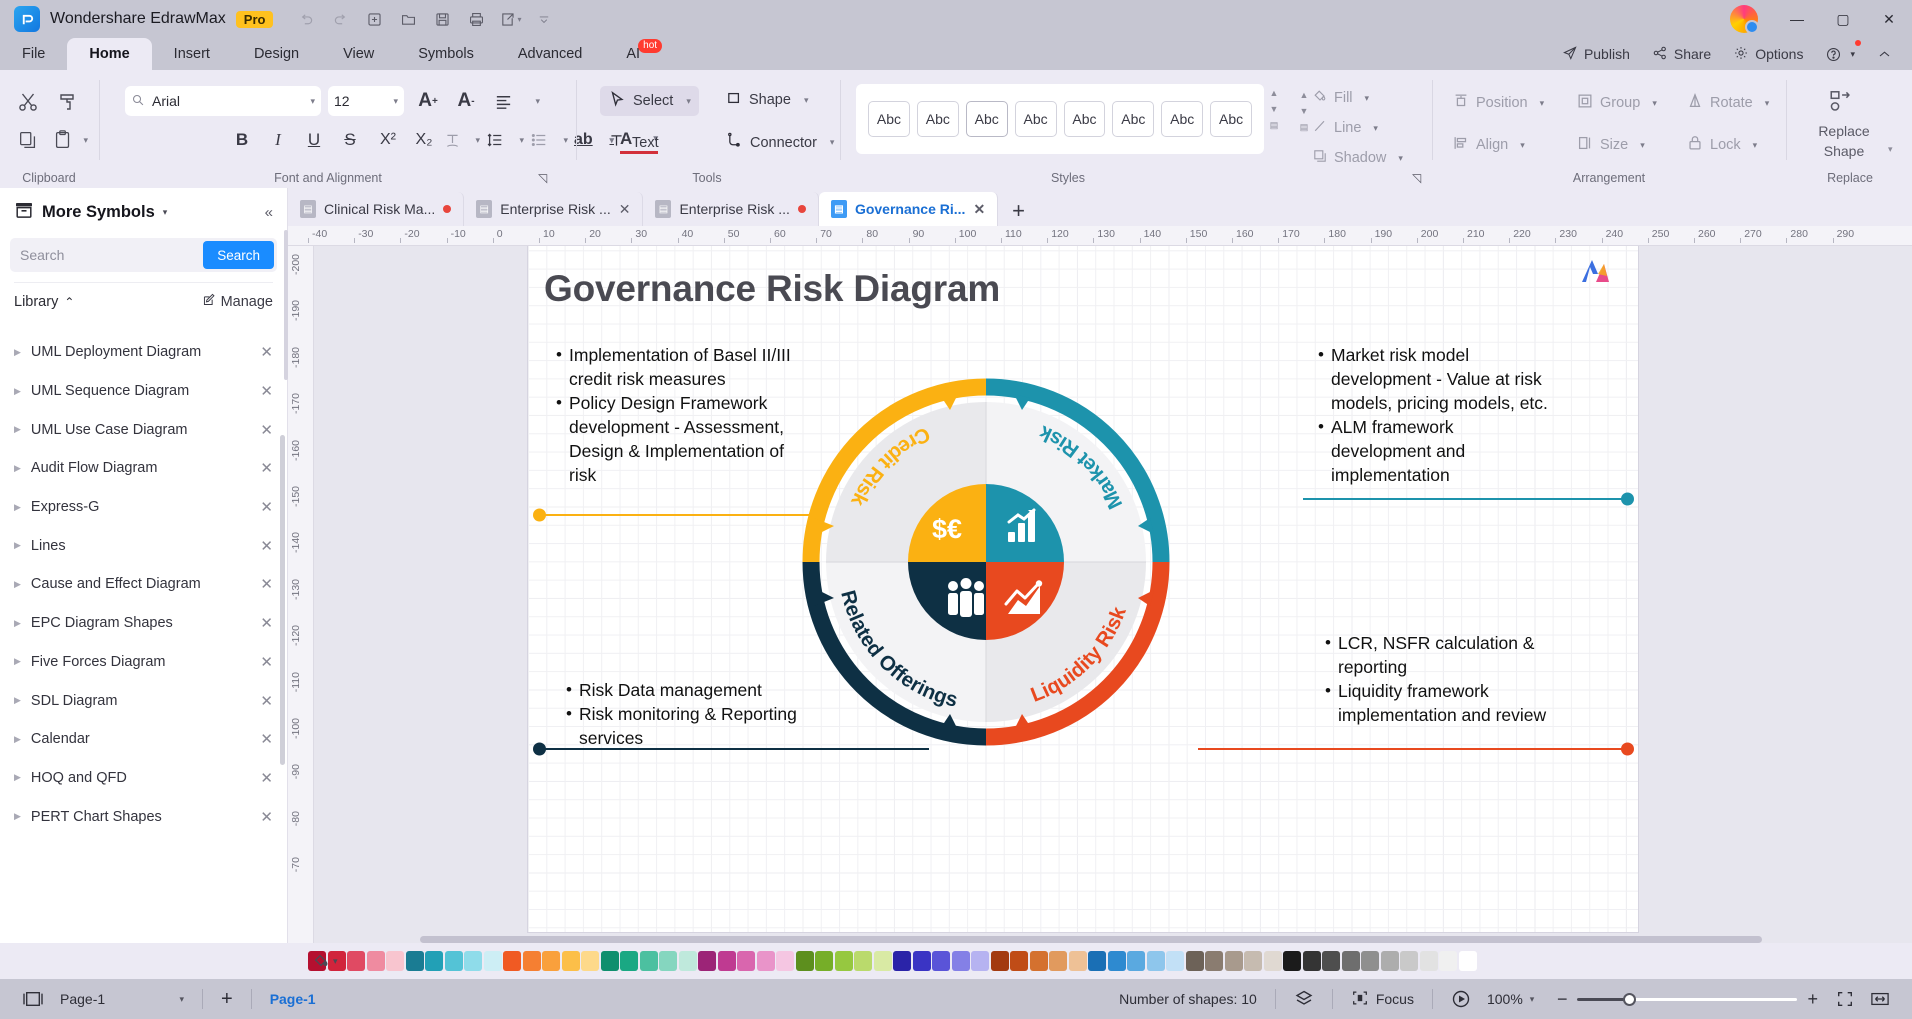  Describe the element at coordinates (979, 209) in the screenshot. I see `close-tab-icon: ✕` at that location.